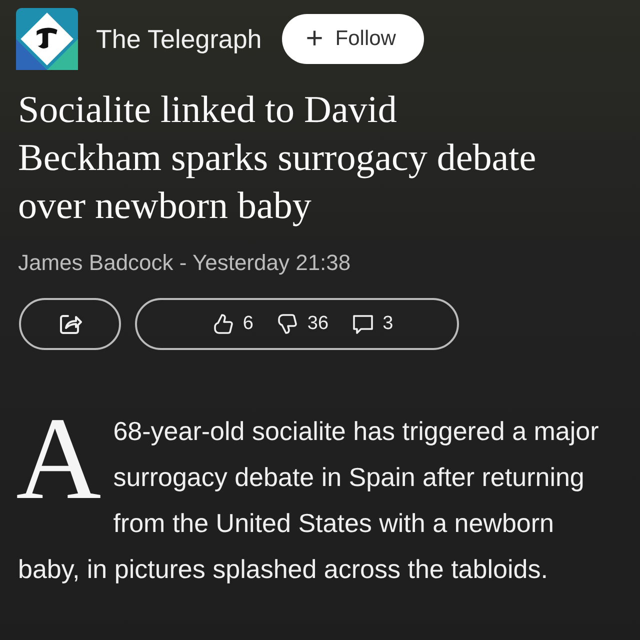 This screenshot has height=640, width=640. Describe the element at coordinates (362, 324) in the screenshot. I see `comment-icon` at that location.